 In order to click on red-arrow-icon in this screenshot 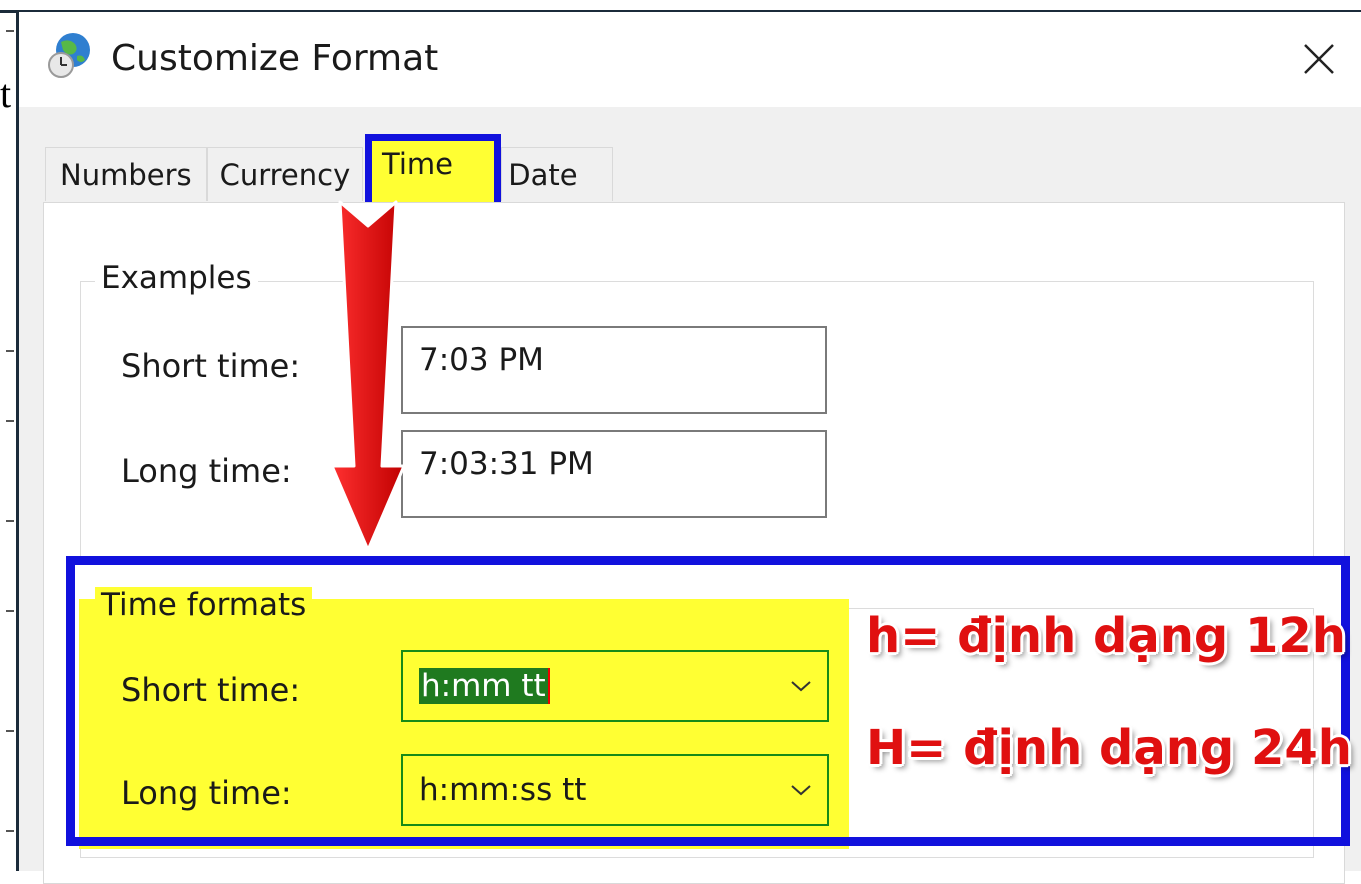, I will do `click(368, 376)`.